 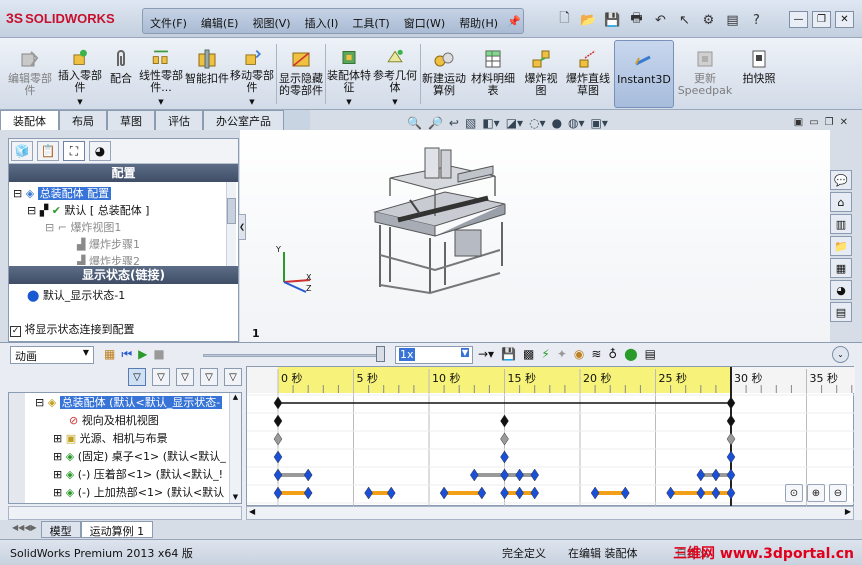 I want to click on motion-tree-item-press: ⊞ ◈ (-) 压着部<1> (默认<默认_!, so click(x=138, y=475).